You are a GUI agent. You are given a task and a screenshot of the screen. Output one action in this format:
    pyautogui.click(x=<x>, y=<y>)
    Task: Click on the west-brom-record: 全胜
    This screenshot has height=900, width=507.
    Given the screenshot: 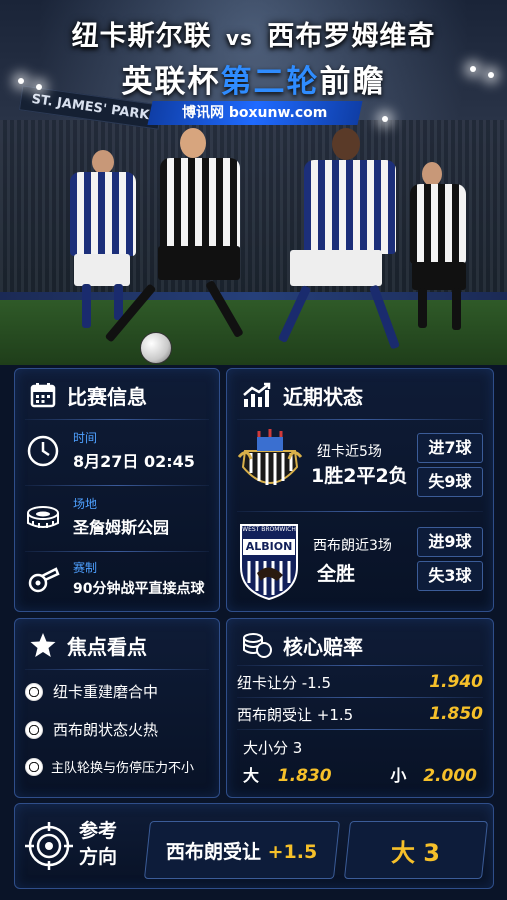 What is the action you would take?
    pyautogui.click(x=336, y=574)
    